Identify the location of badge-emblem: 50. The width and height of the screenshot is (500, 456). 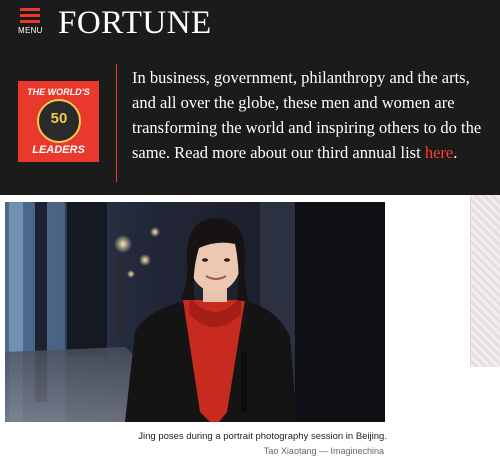
(59, 121).